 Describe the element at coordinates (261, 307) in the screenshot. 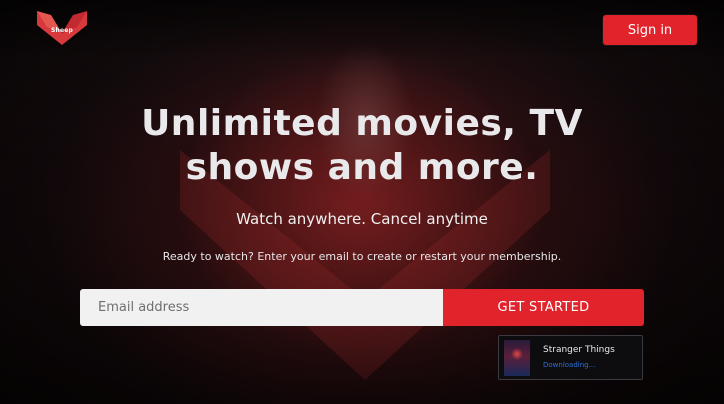

I see `email-input` at that location.